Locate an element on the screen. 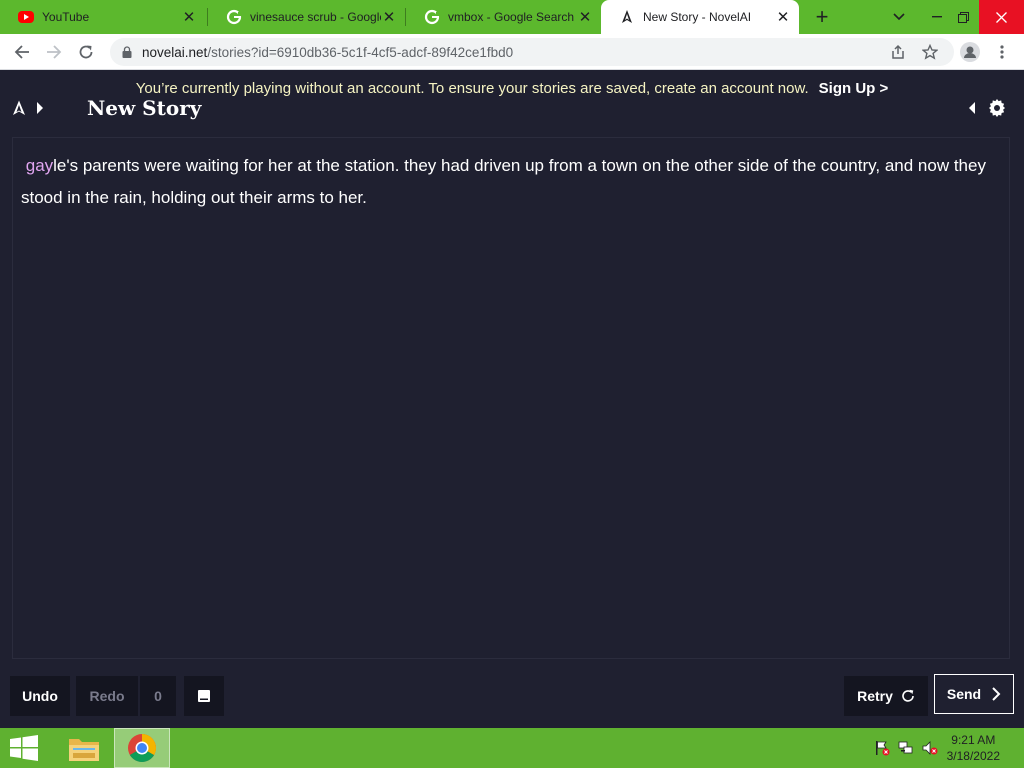  restore-button is located at coordinates (963, 17).